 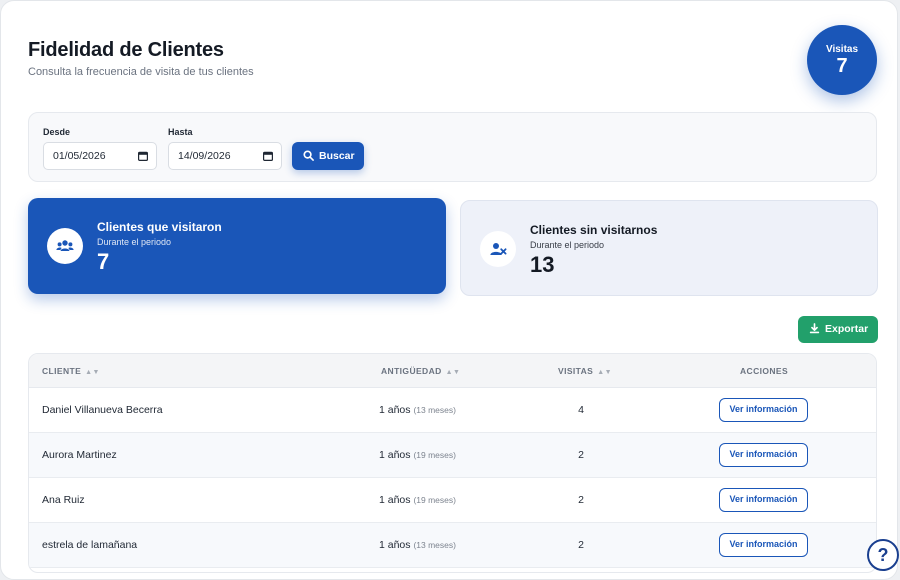 What do you see at coordinates (814, 328) in the screenshot?
I see `download-icon` at bounding box center [814, 328].